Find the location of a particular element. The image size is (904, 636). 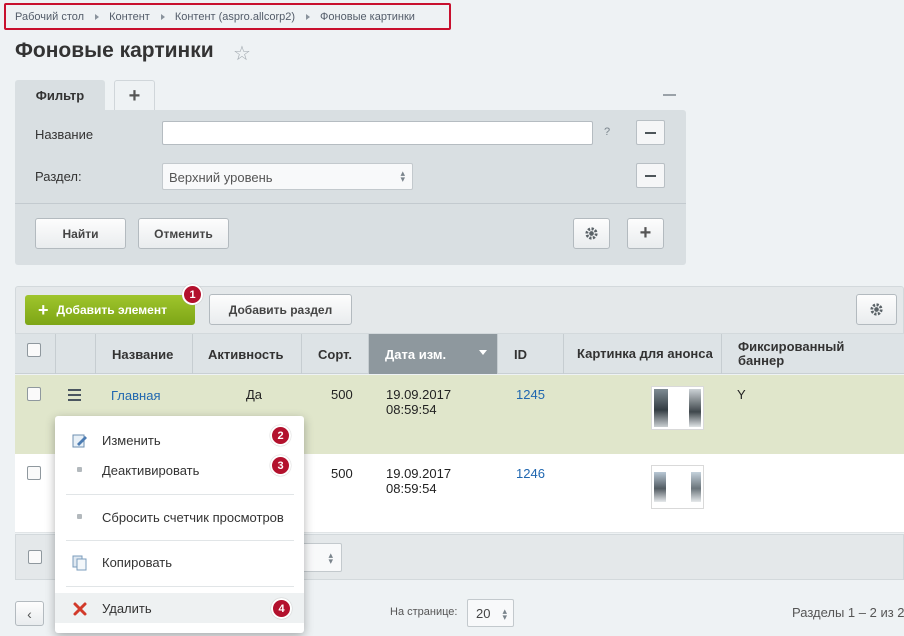

favorite-star-icon: ☆ is located at coordinates (242, 53).